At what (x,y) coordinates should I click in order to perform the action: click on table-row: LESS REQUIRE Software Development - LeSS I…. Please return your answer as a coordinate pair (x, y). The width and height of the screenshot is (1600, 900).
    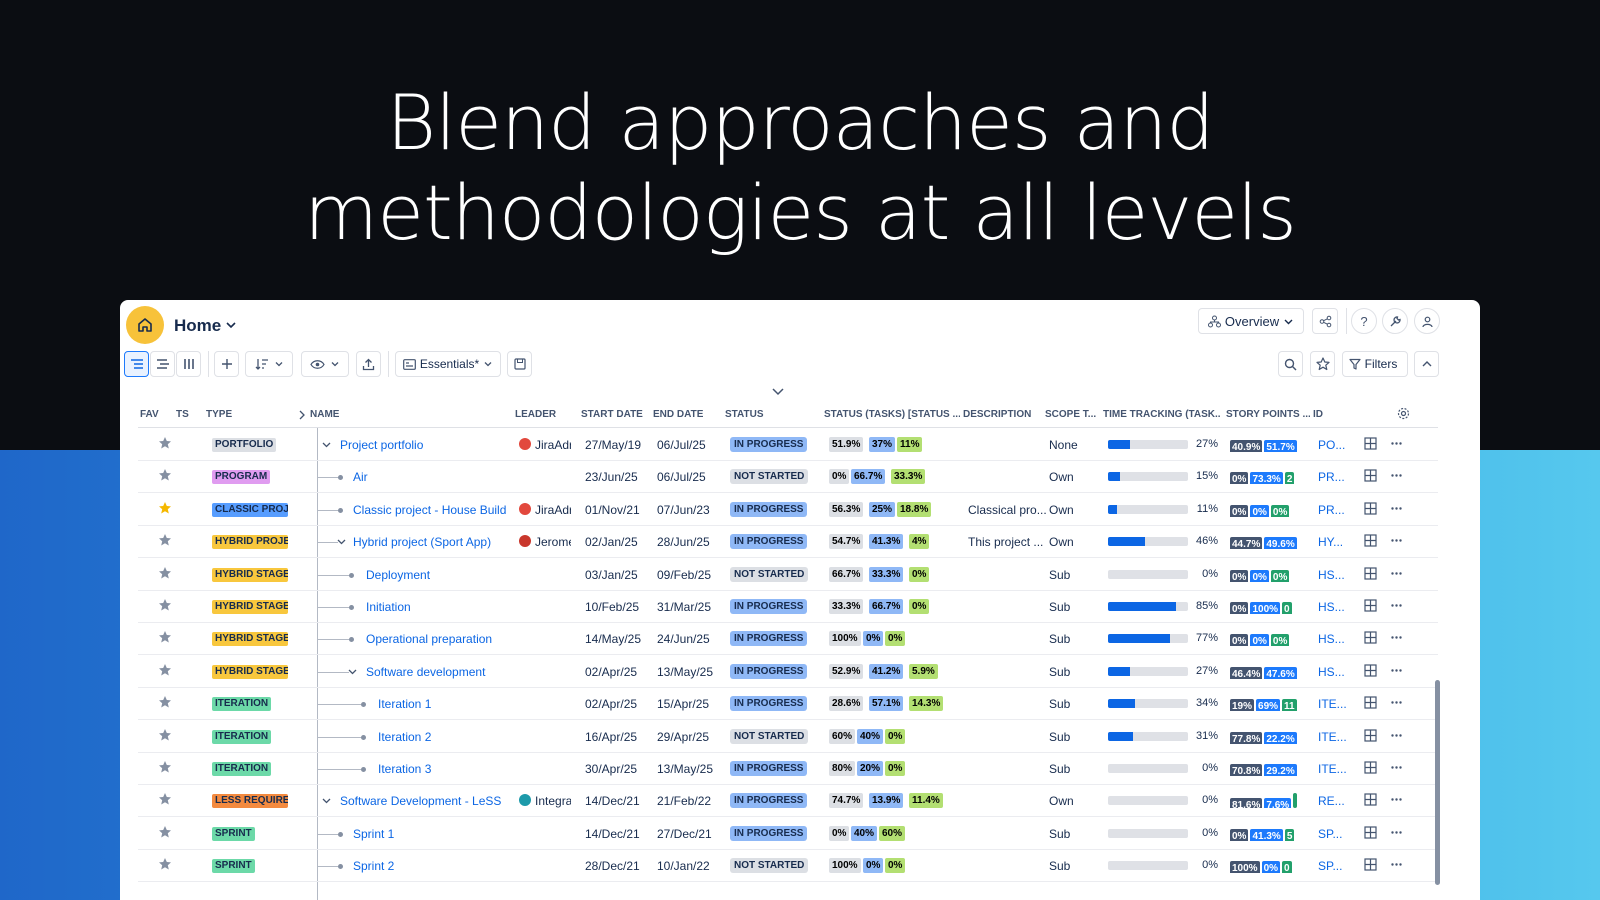
    Looking at the image, I should click on (788, 801).